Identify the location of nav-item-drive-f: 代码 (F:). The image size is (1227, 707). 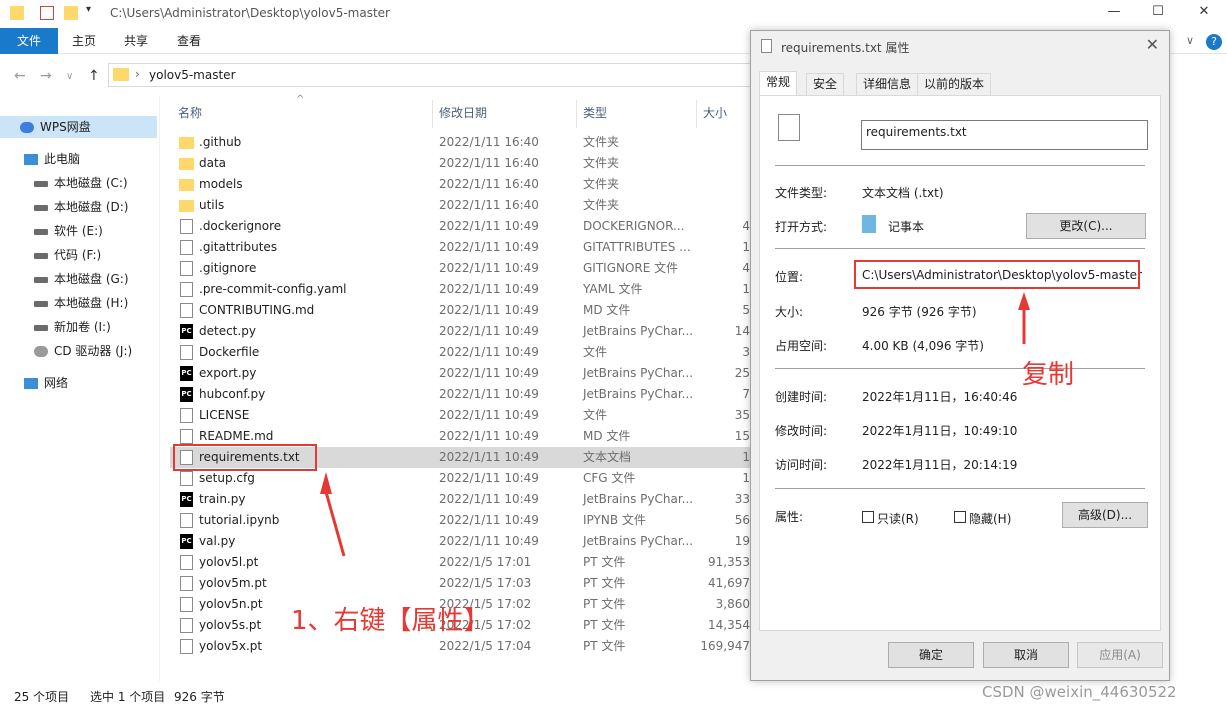
(67, 255).